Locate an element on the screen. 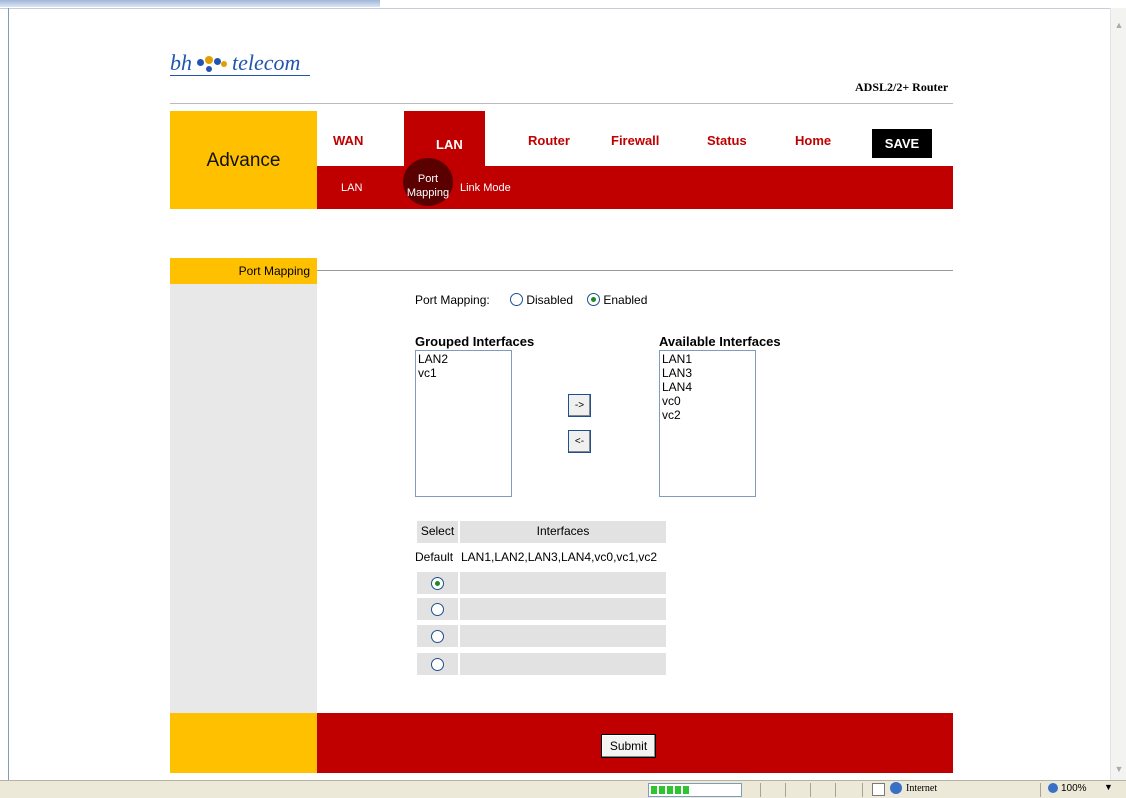  list-item: LAN2 is located at coordinates (463, 359).